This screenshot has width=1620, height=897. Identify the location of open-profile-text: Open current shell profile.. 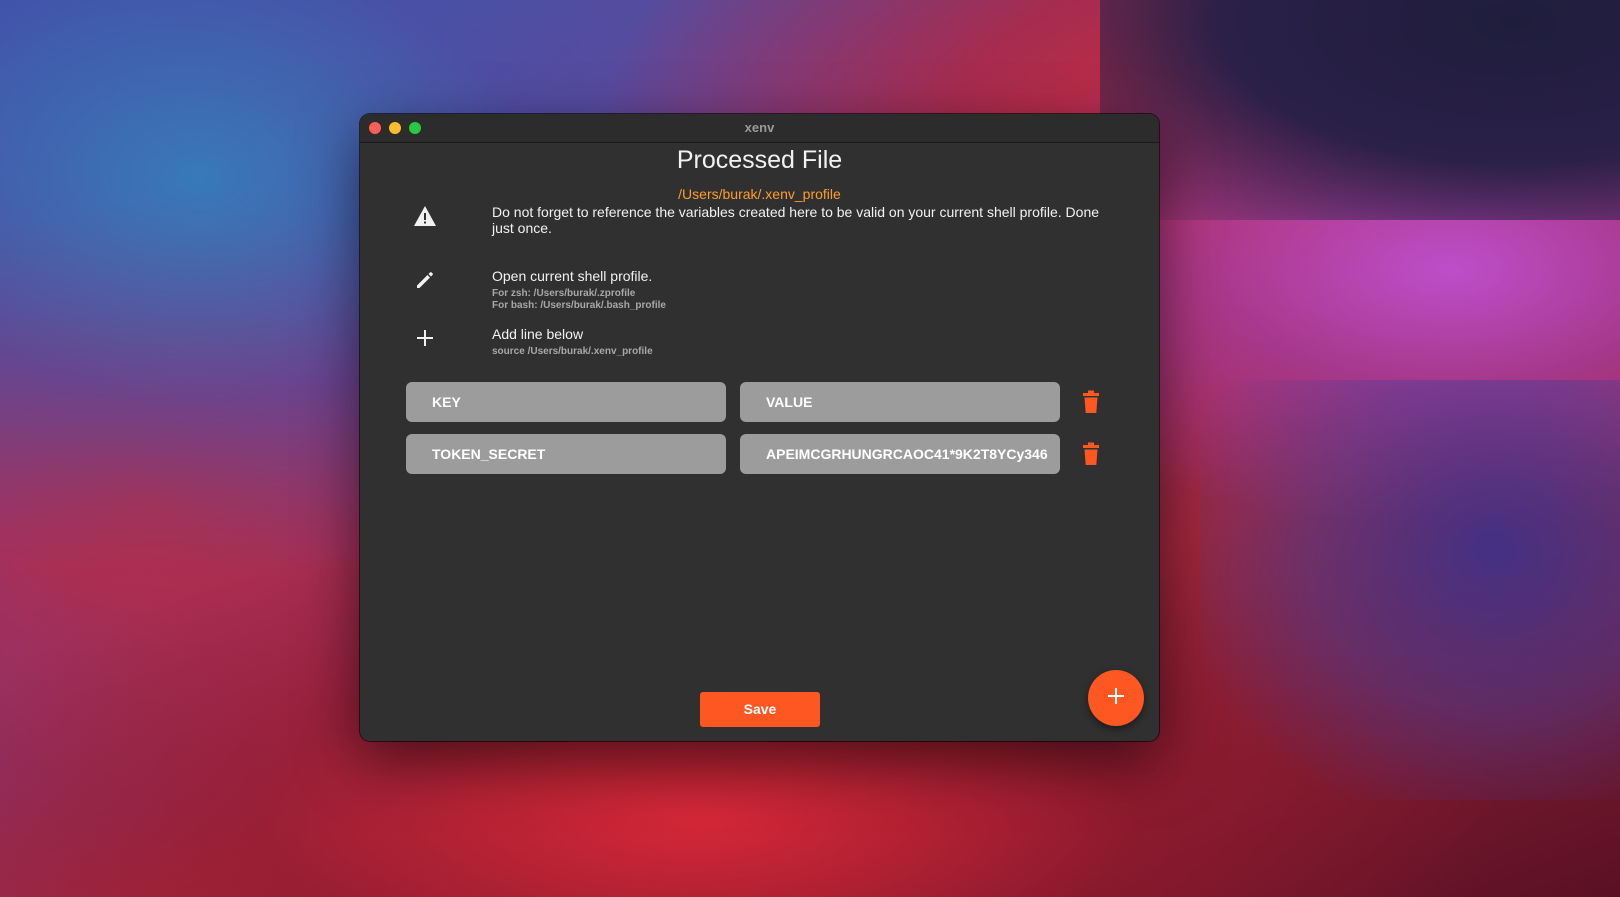
(572, 276).